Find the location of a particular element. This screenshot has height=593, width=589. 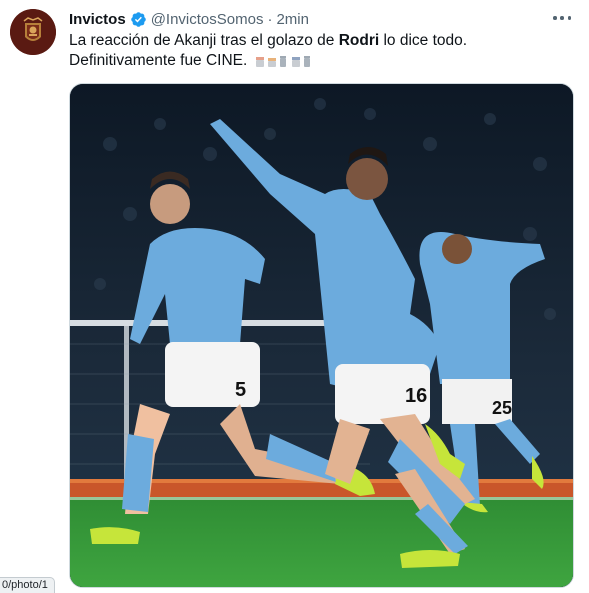

tweet-header: Invictos @InvictosSomos · 2min is located at coordinates (319, 19).